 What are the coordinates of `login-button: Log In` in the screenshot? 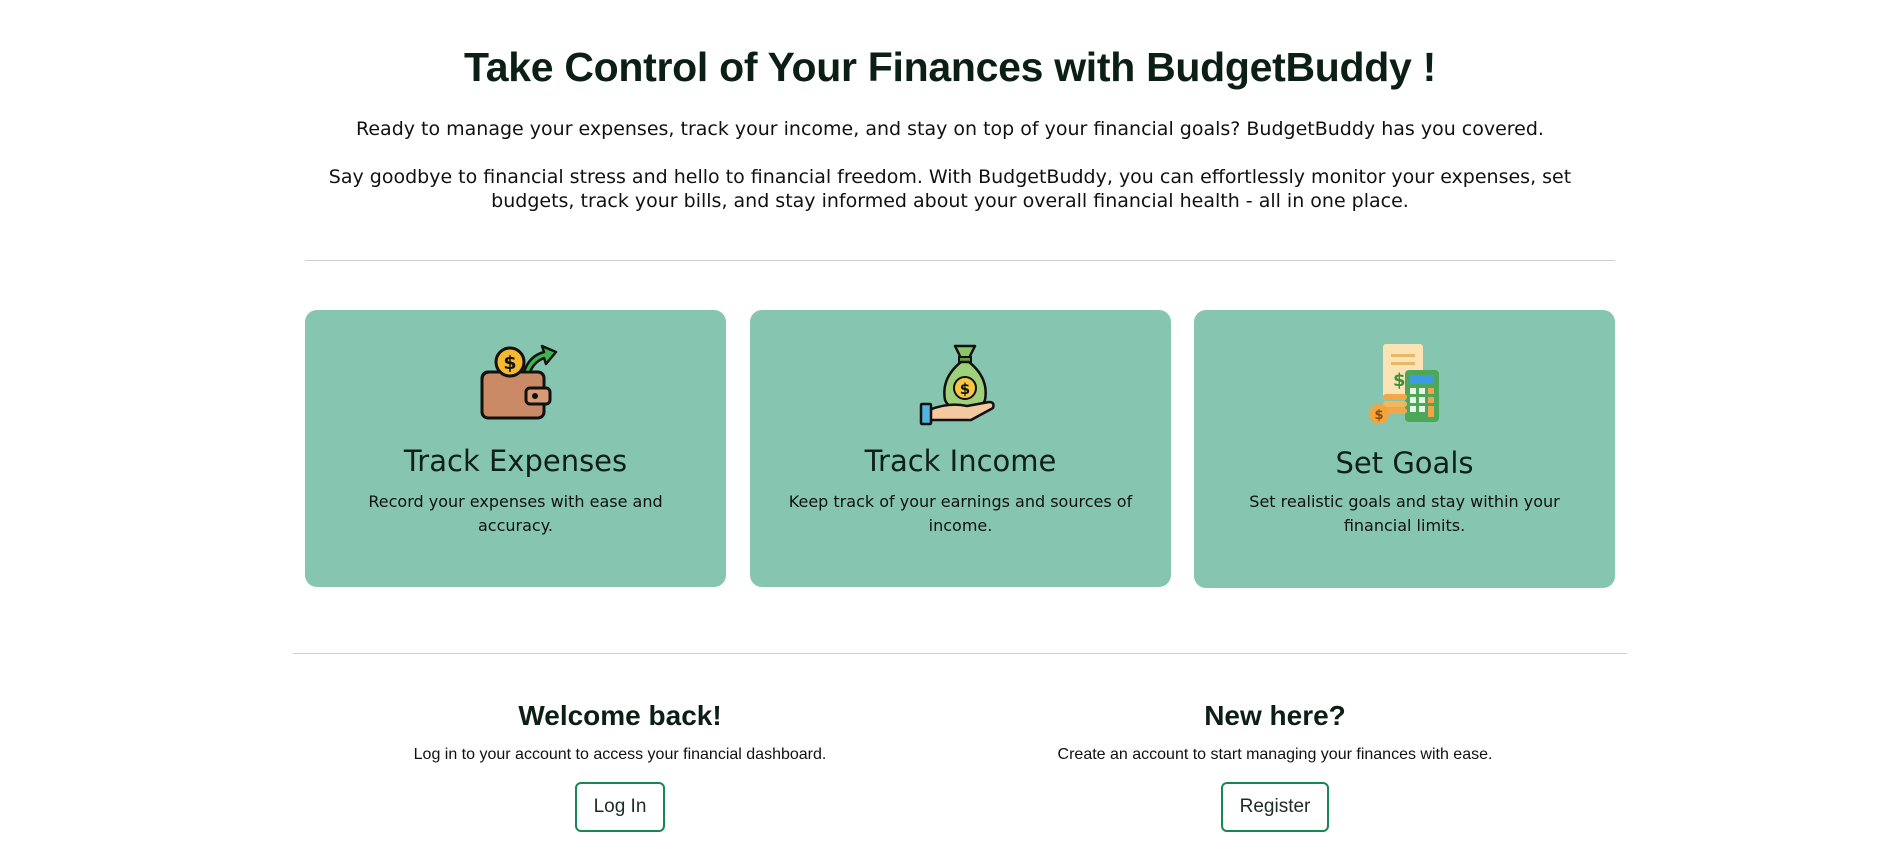 It's located at (620, 807).